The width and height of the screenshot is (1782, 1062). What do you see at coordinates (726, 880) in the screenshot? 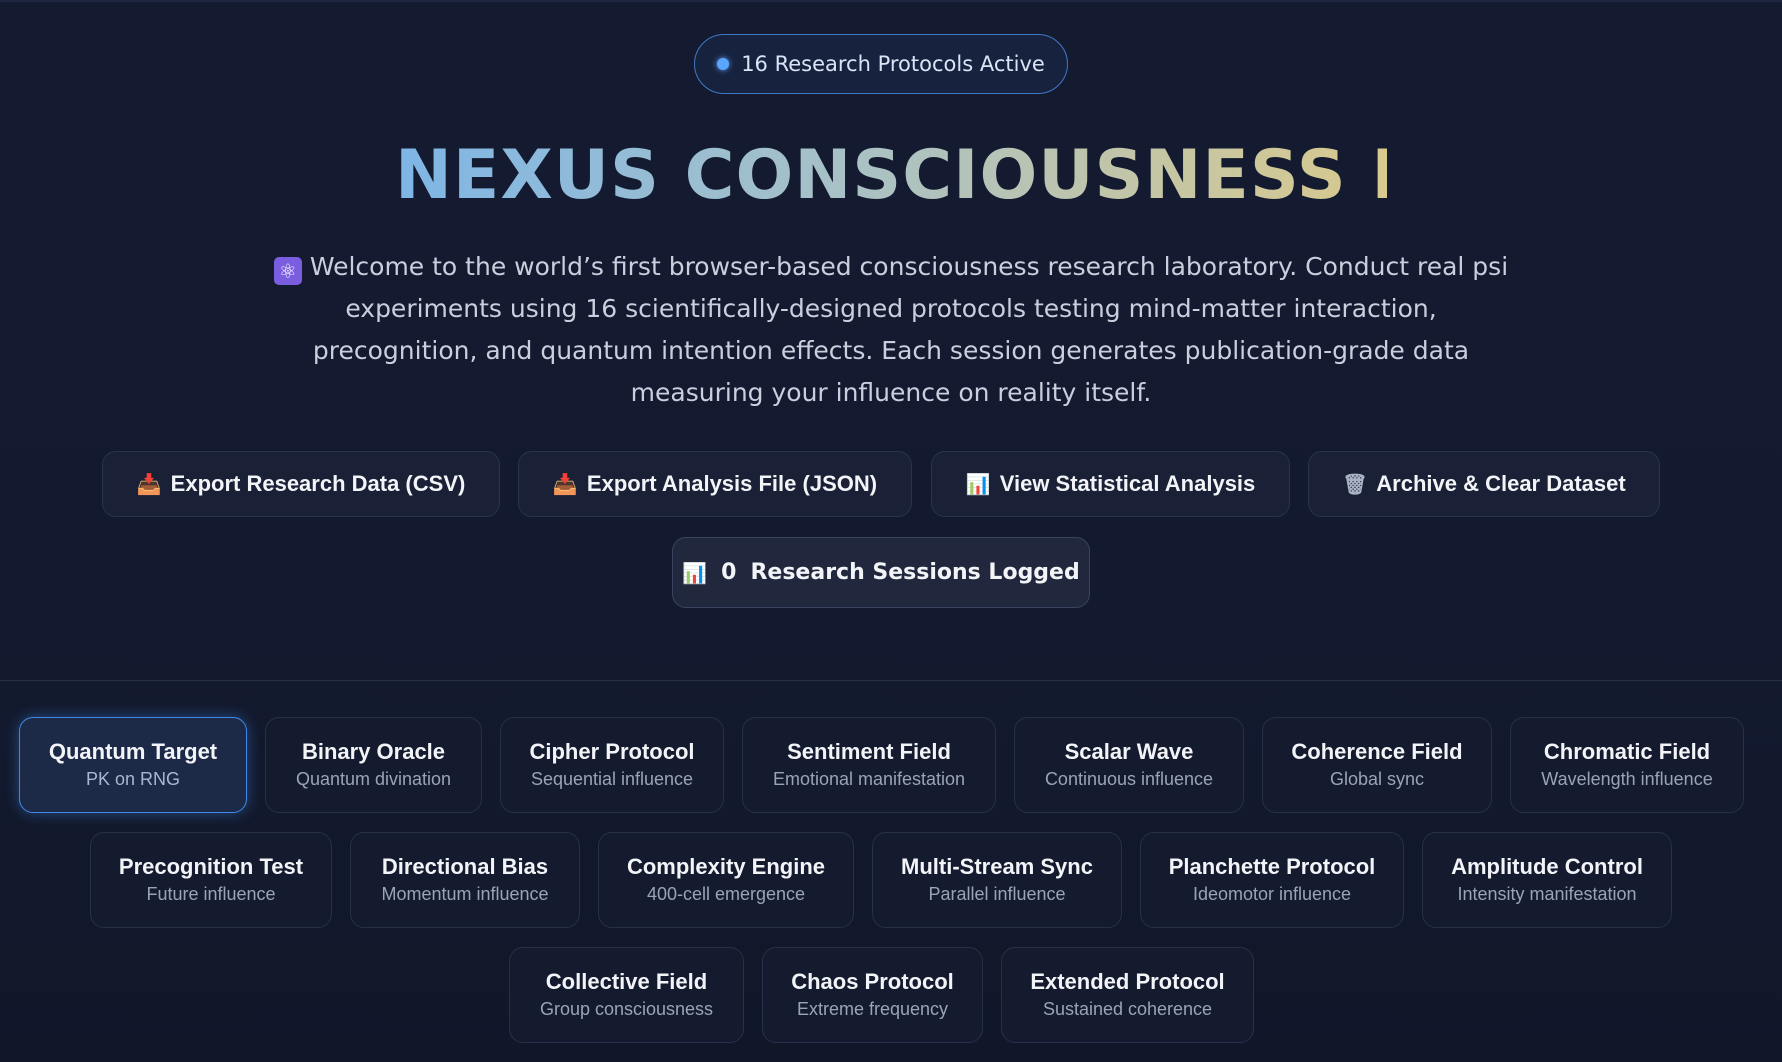
I see `protocol-card-complexity-engine: Complexity Engine 400-cell emergence` at bounding box center [726, 880].